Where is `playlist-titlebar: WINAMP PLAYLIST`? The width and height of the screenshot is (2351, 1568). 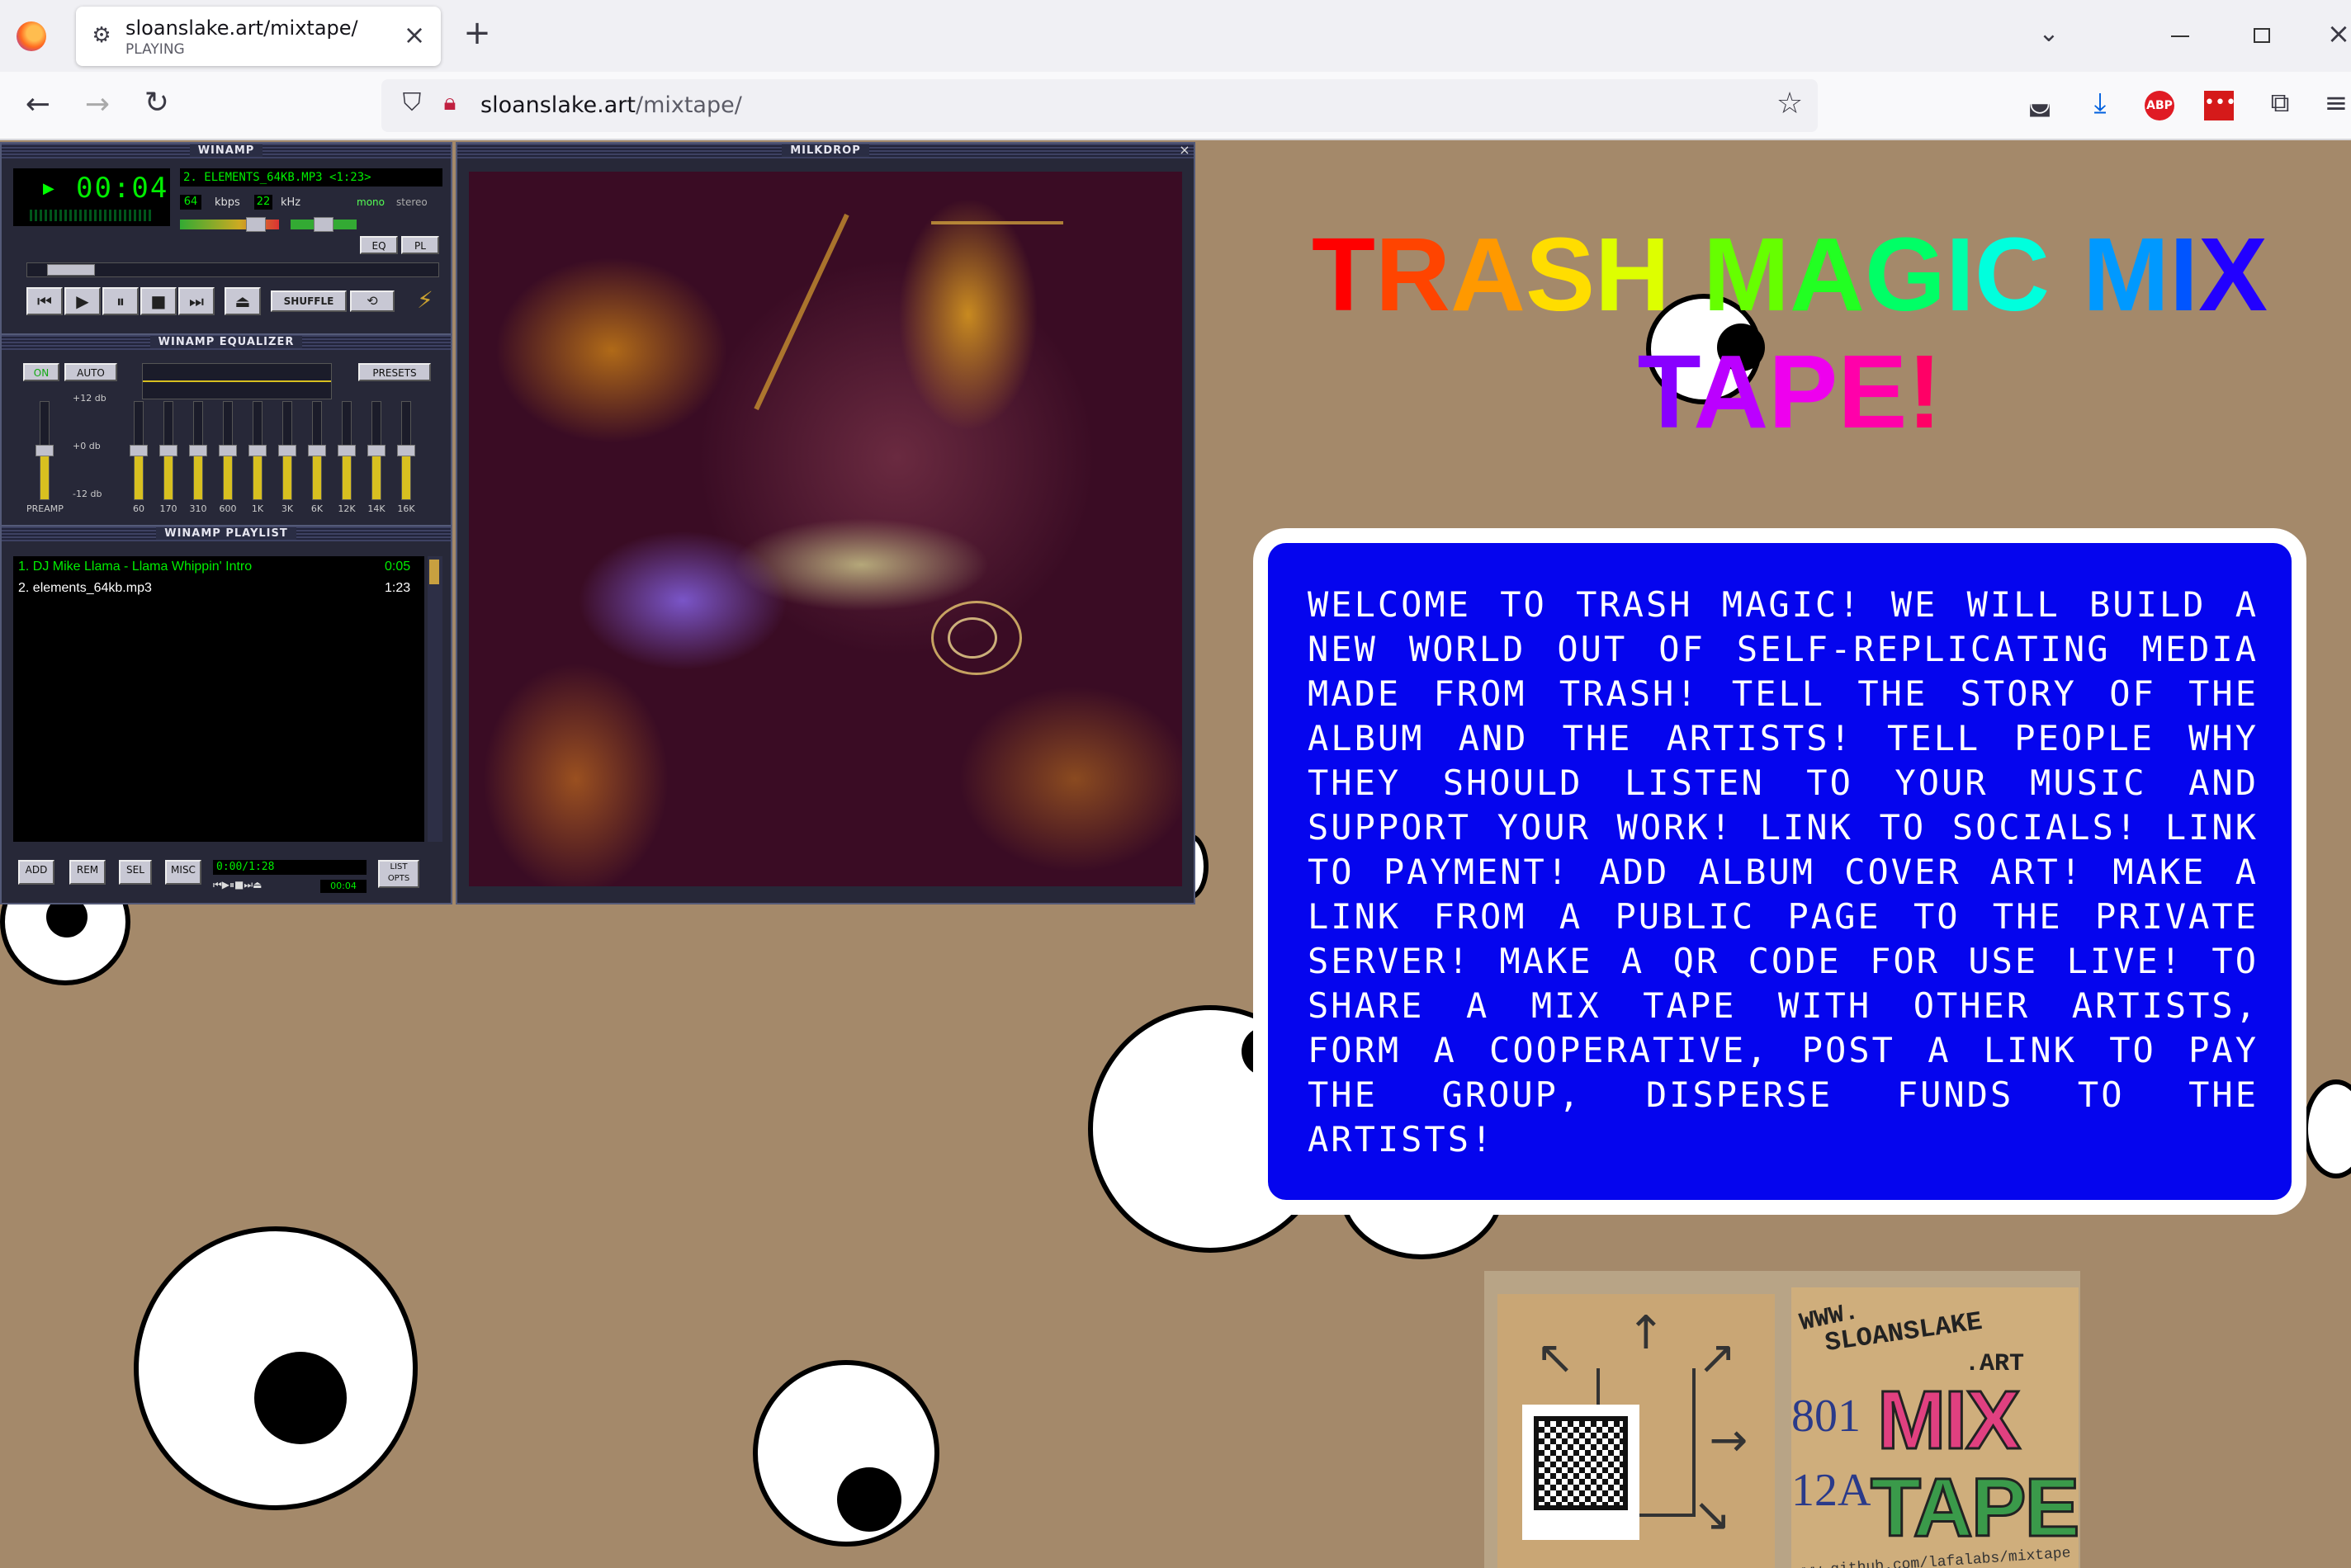 playlist-titlebar: WINAMP PLAYLIST is located at coordinates (227, 534).